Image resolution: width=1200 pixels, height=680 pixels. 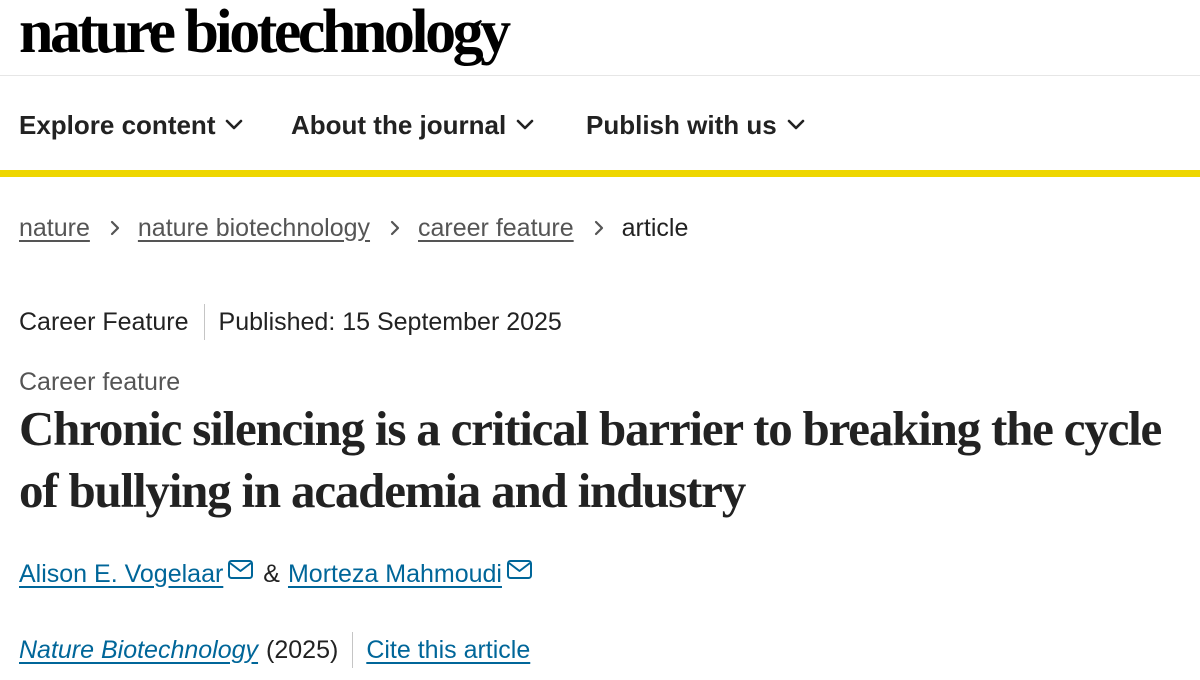 What do you see at coordinates (104, 321) in the screenshot?
I see `article-type: Career Feature` at bounding box center [104, 321].